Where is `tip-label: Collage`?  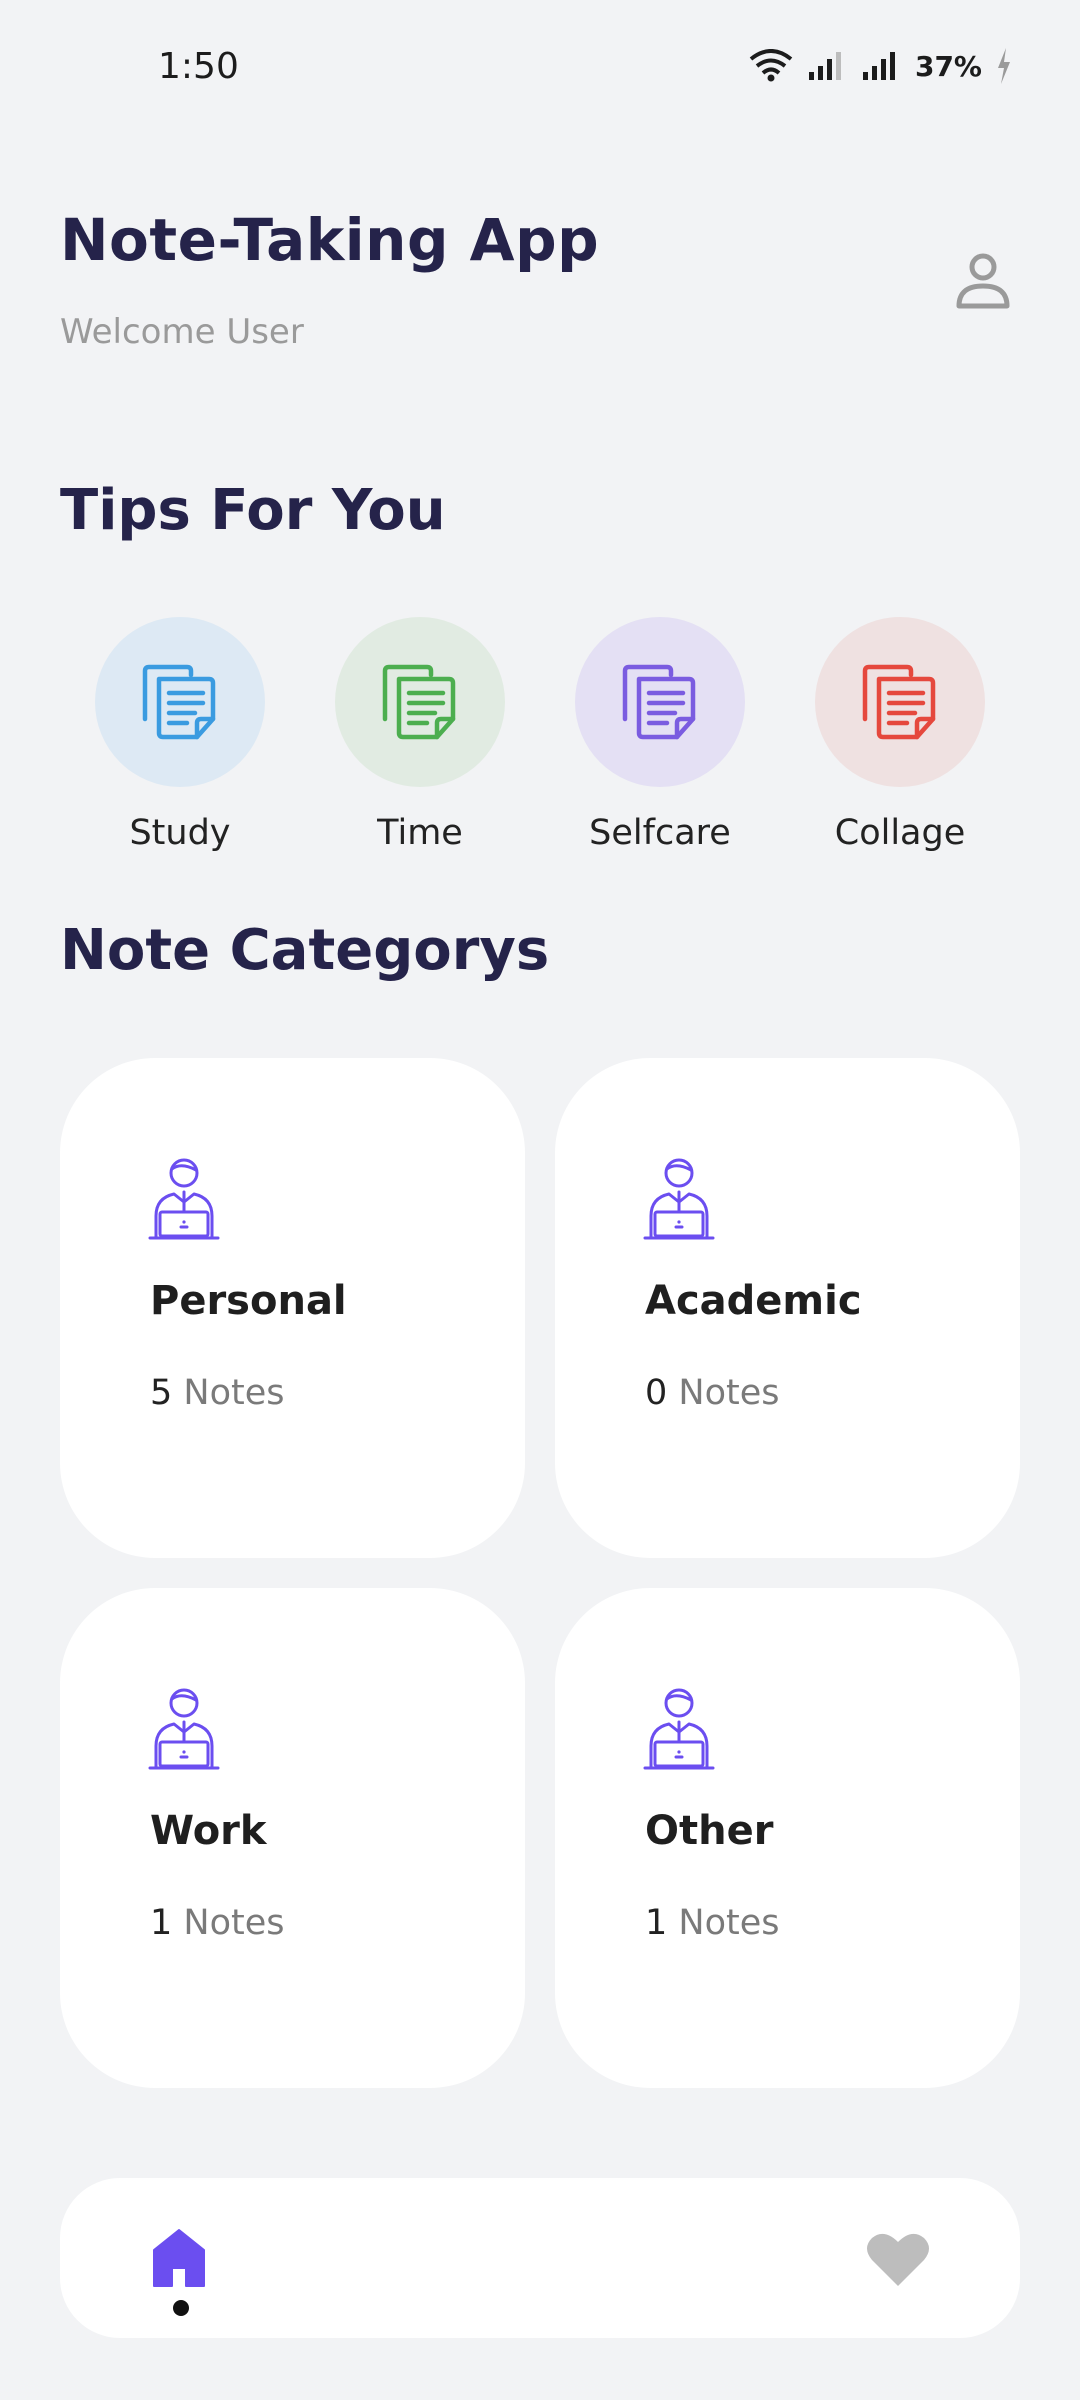
tip-label: Collage is located at coordinates (900, 833).